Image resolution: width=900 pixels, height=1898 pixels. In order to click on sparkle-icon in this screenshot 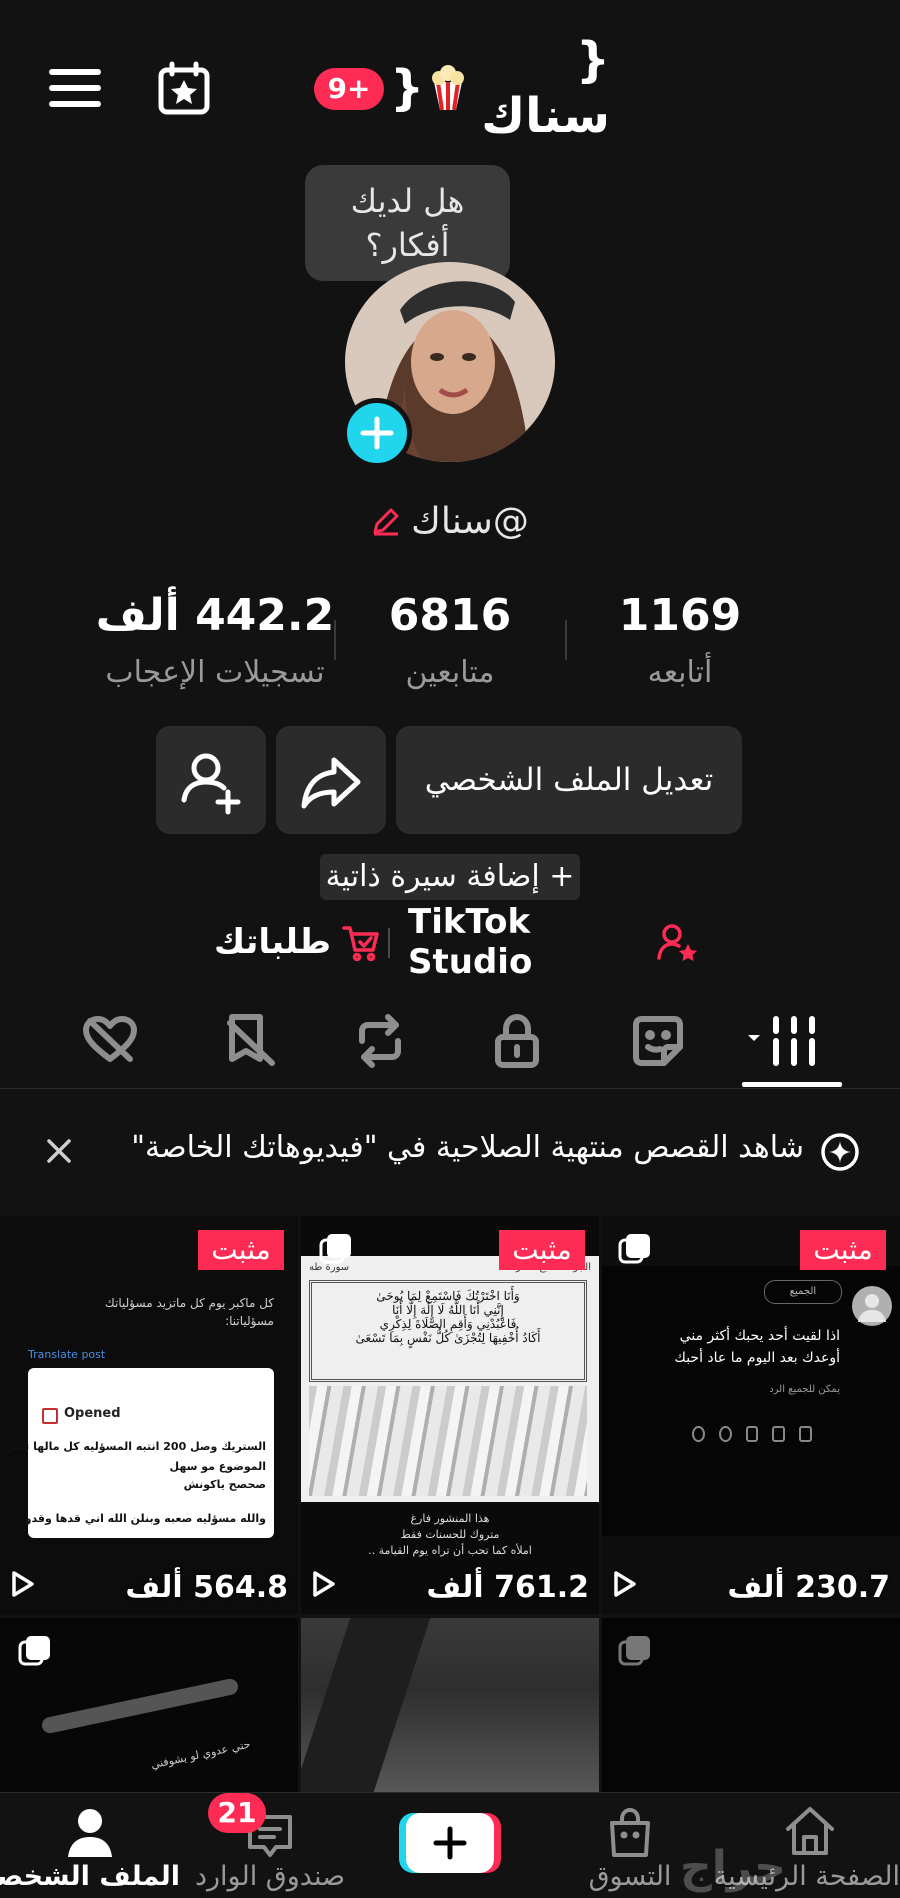, I will do `click(840, 1152)`.